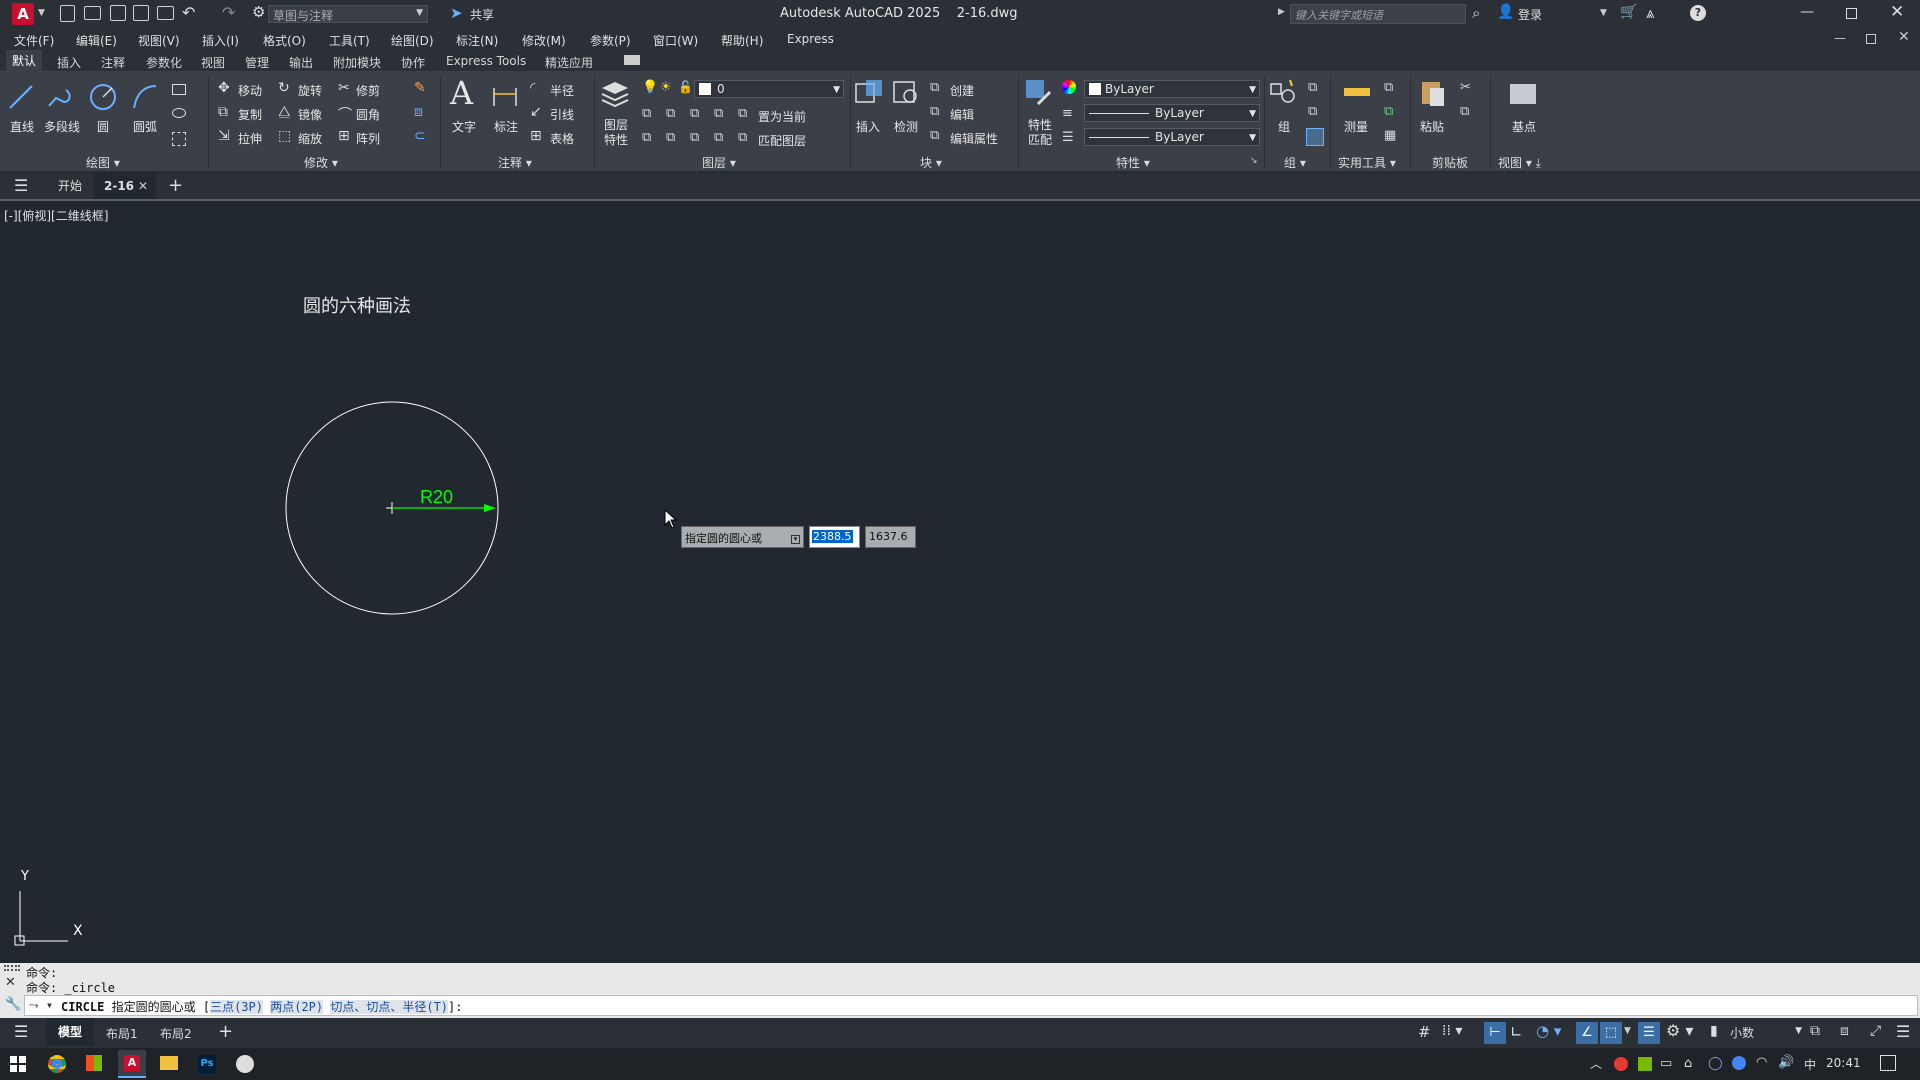 Image resolution: width=1920 pixels, height=1080 pixels. What do you see at coordinates (348, 14) in the screenshot?
I see `workspace-select: 草图与注释 ▼` at bounding box center [348, 14].